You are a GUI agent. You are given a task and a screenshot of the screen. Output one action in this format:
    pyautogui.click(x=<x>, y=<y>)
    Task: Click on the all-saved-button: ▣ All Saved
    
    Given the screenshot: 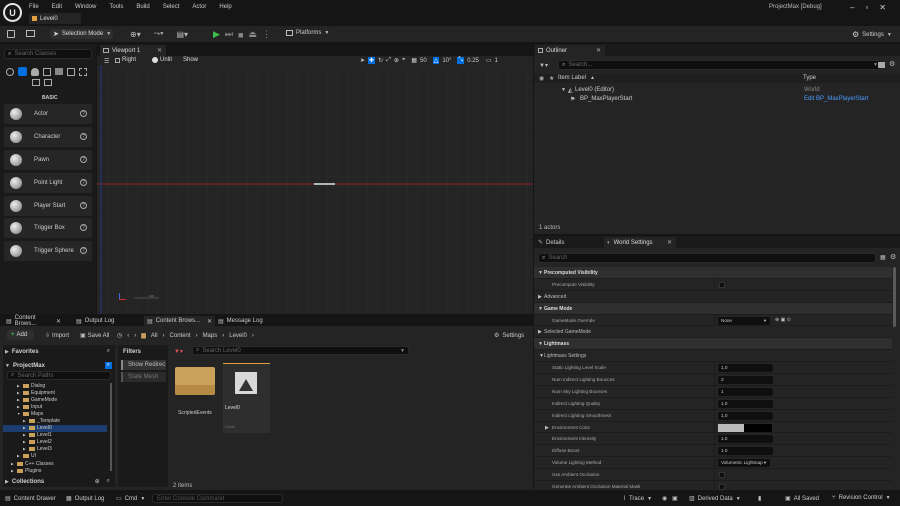 What is the action you would take?
    pyautogui.click(x=802, y=499)
    